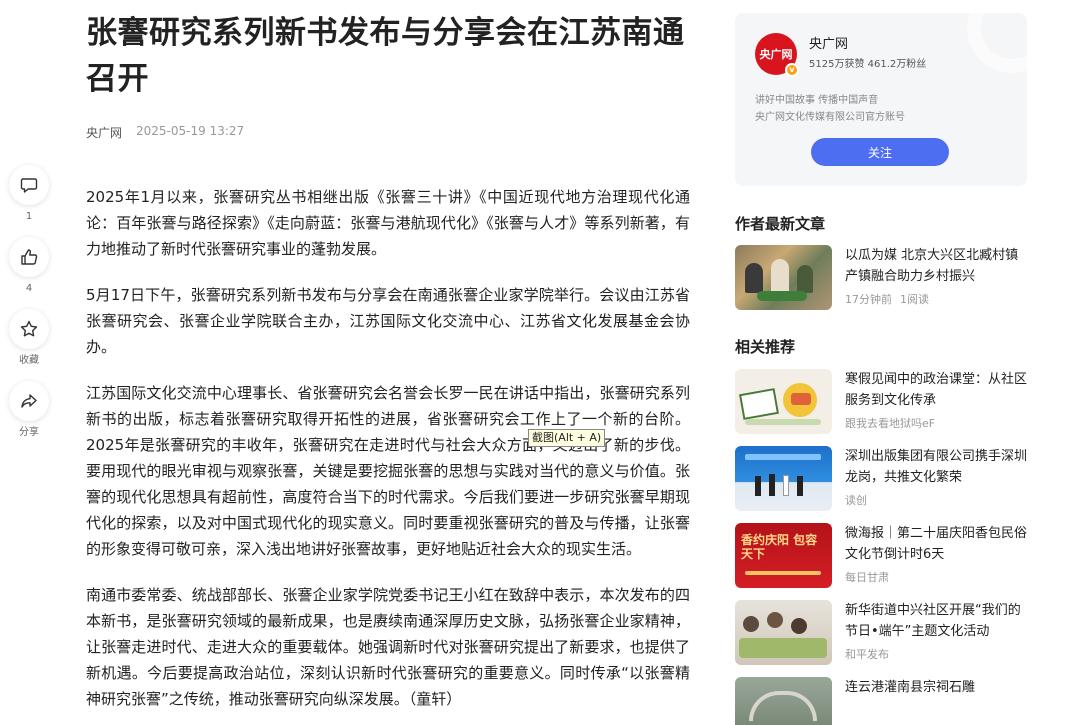  I want to click on author-info: 央广网 5125万获赞 461.2万粉丝, so click(867, 54).